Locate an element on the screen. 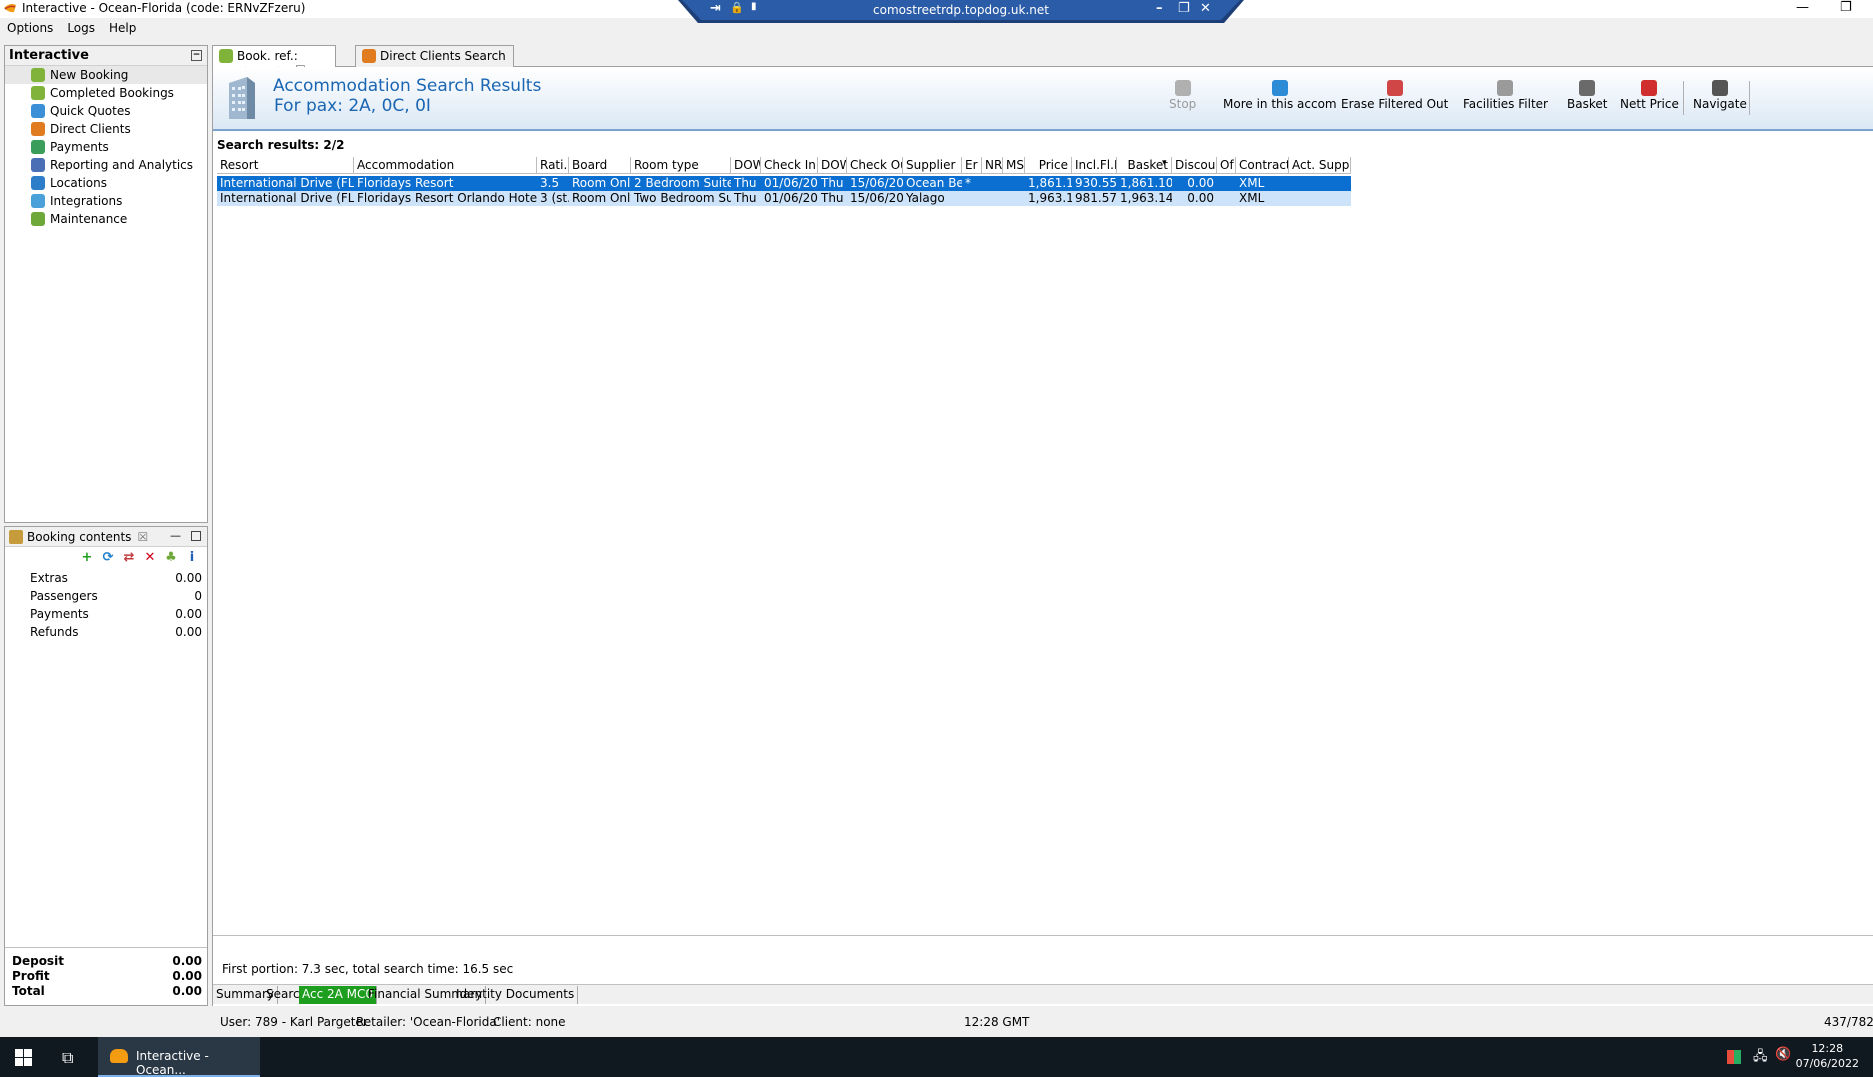 Image resolution: width=1873 pixels, height=1077 pixels. booking-icon is located at coordinates (16, 537).